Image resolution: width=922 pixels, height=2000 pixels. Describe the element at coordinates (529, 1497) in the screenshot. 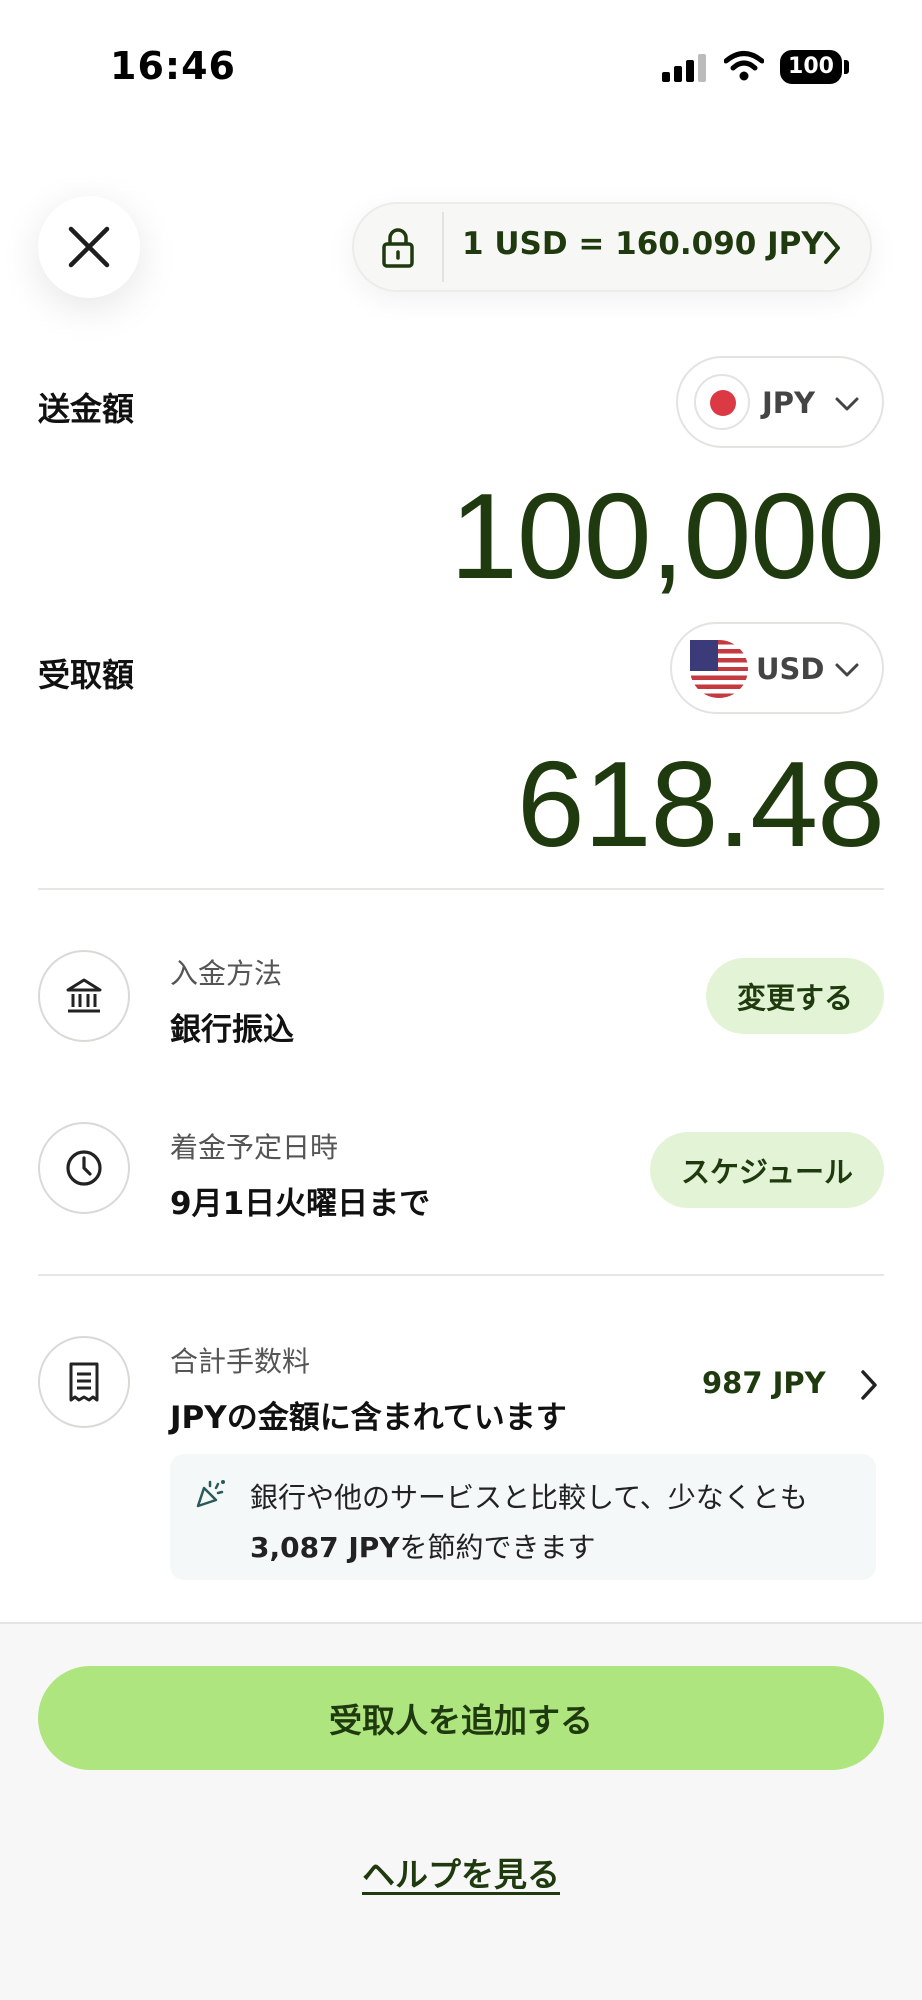

I see `savings-text-line1: 銀行や他のサービスと比較して、少なくとも` at that location.